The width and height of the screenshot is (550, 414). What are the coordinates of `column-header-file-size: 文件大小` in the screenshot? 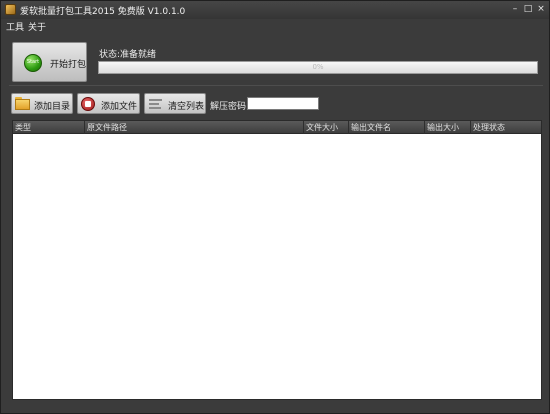 It's located at (325, 127).